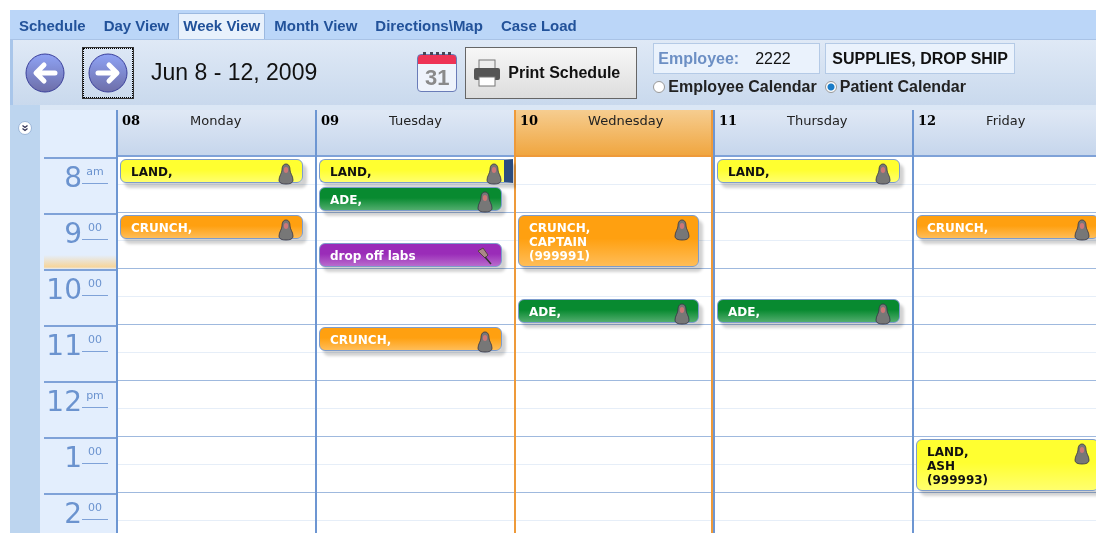 The height and width of the screenshot is (533, 1096). Describe the element at coordinates (415, 121) in the screenshot. I see `day-name: Tuesday` at that location.